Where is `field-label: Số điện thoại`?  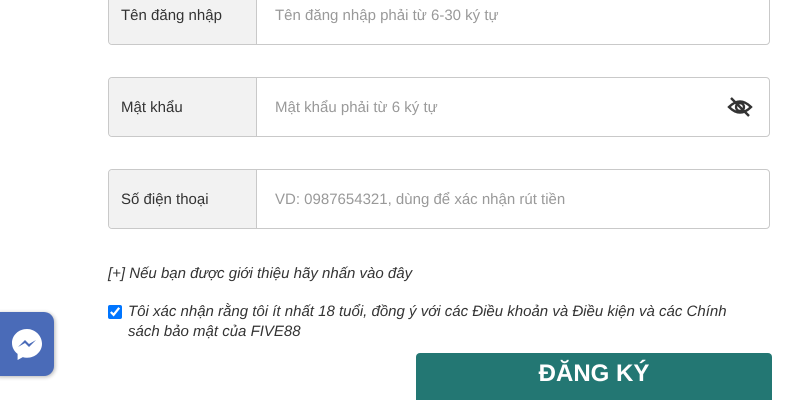 field-label: Số điện thoại is located at coordinates (183, 199).